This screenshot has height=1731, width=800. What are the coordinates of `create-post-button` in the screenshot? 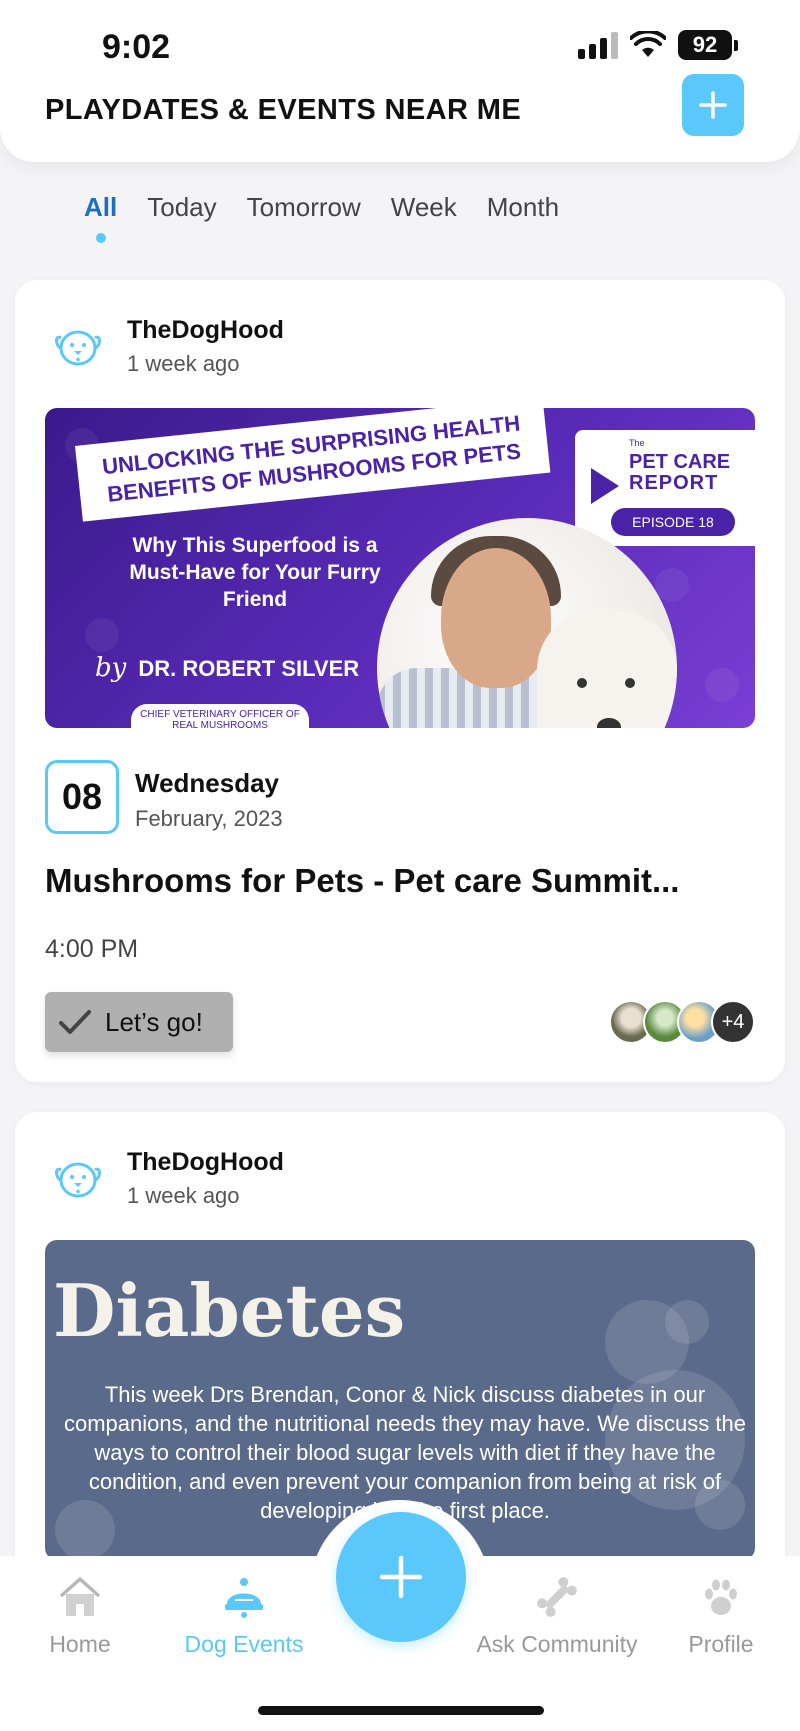 It's located at (401, 1577).